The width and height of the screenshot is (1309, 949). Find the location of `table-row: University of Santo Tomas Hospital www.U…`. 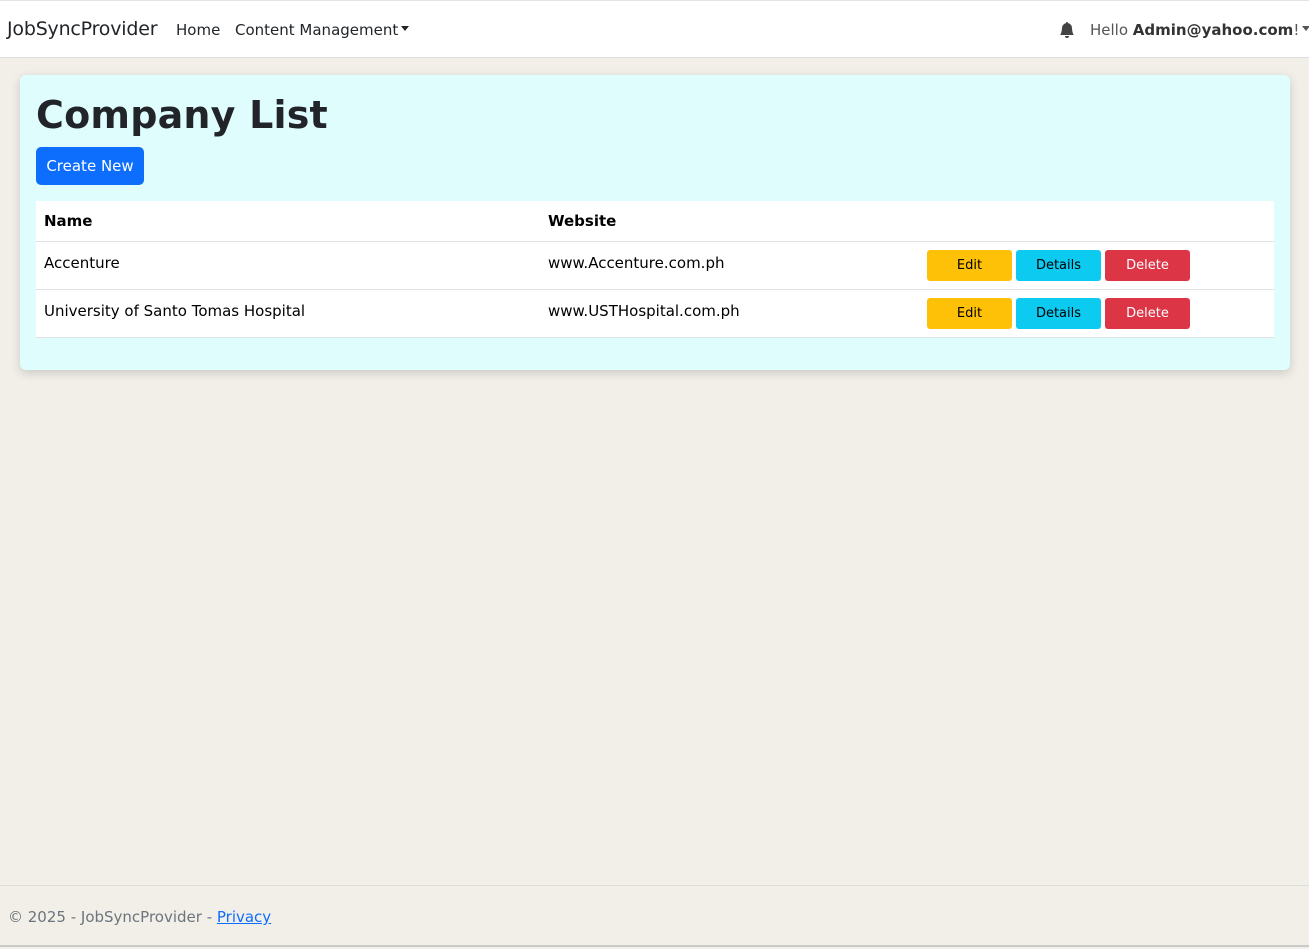

table-row: University of Santo Tomas Hospital www.U… is located at coordinates (655, 314).